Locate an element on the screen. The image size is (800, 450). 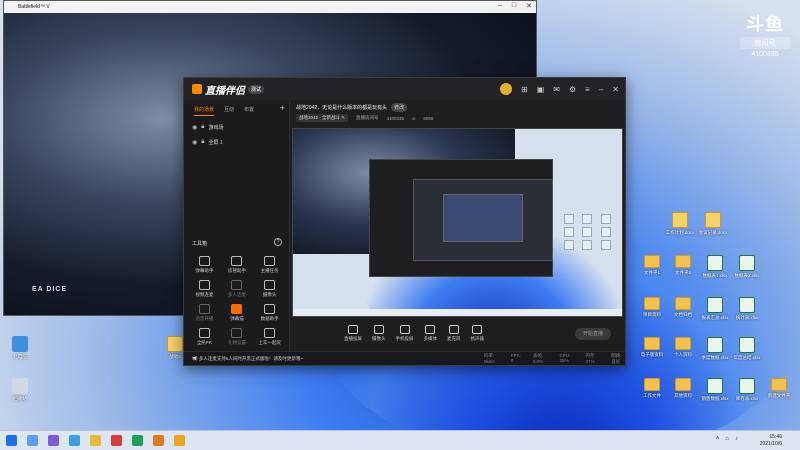
control-mic-button: 麦克风 is located at coordinates (454, 333).